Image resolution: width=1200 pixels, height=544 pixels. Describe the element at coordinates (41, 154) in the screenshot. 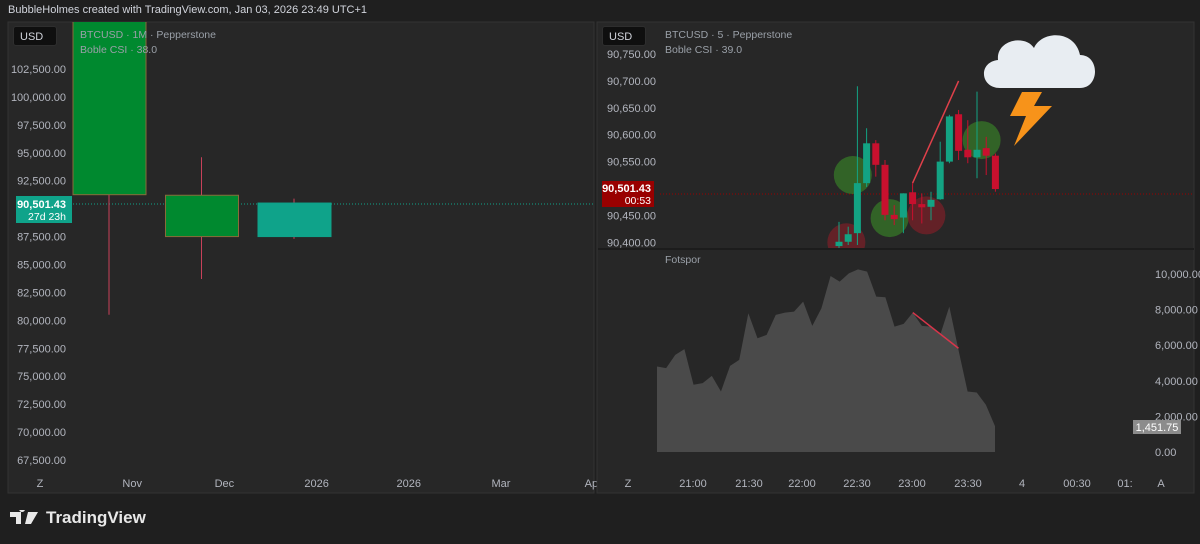

I see `price-tick-label: 95,000.00` at that location.